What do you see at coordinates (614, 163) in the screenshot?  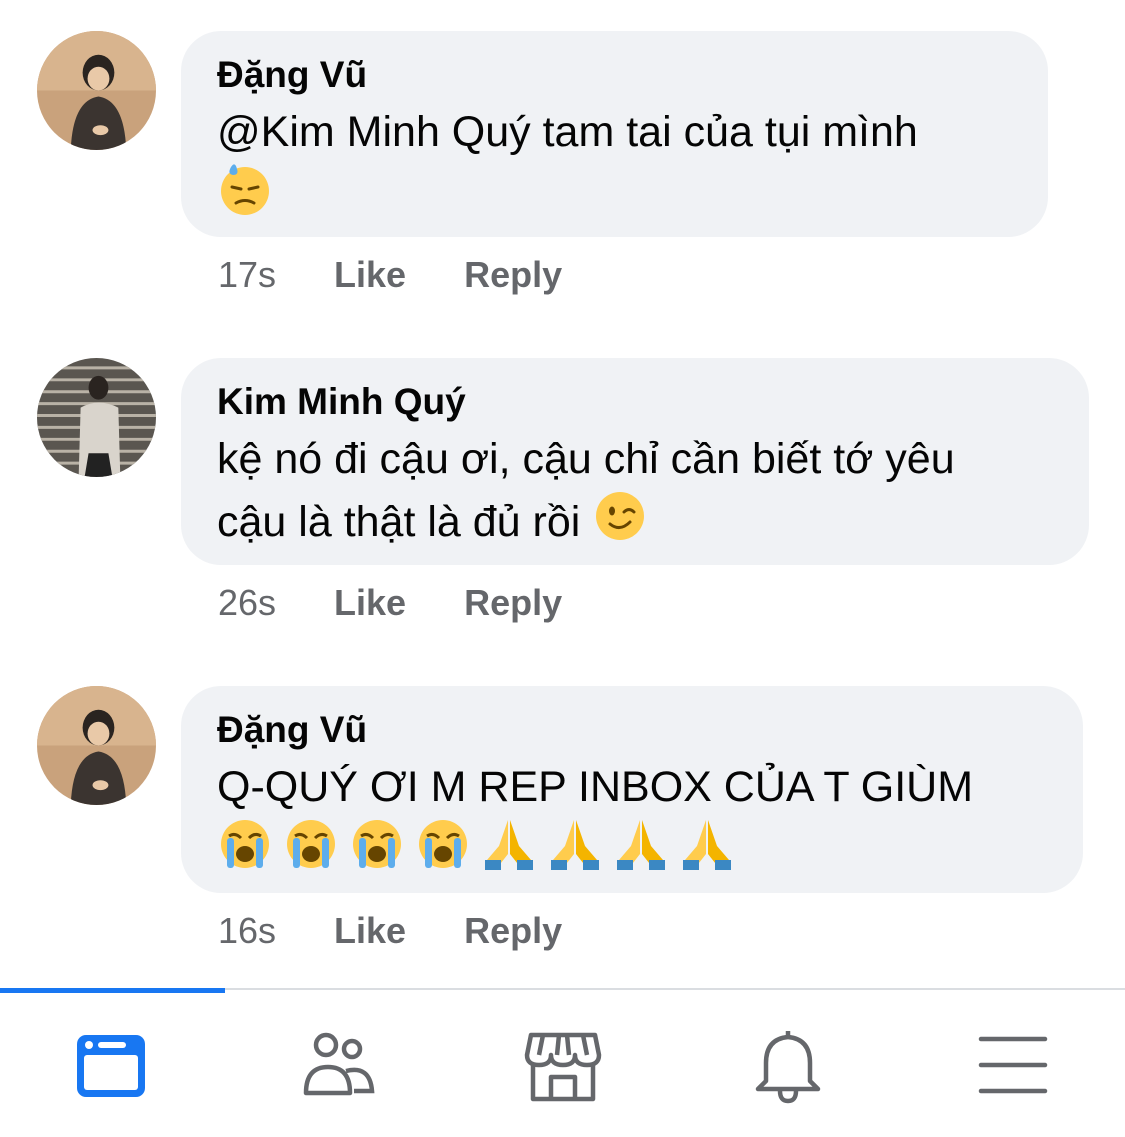 I see `comment-text: @Kim Minh Quý tam tai của tụi mình` at bounding box center [614, 163].